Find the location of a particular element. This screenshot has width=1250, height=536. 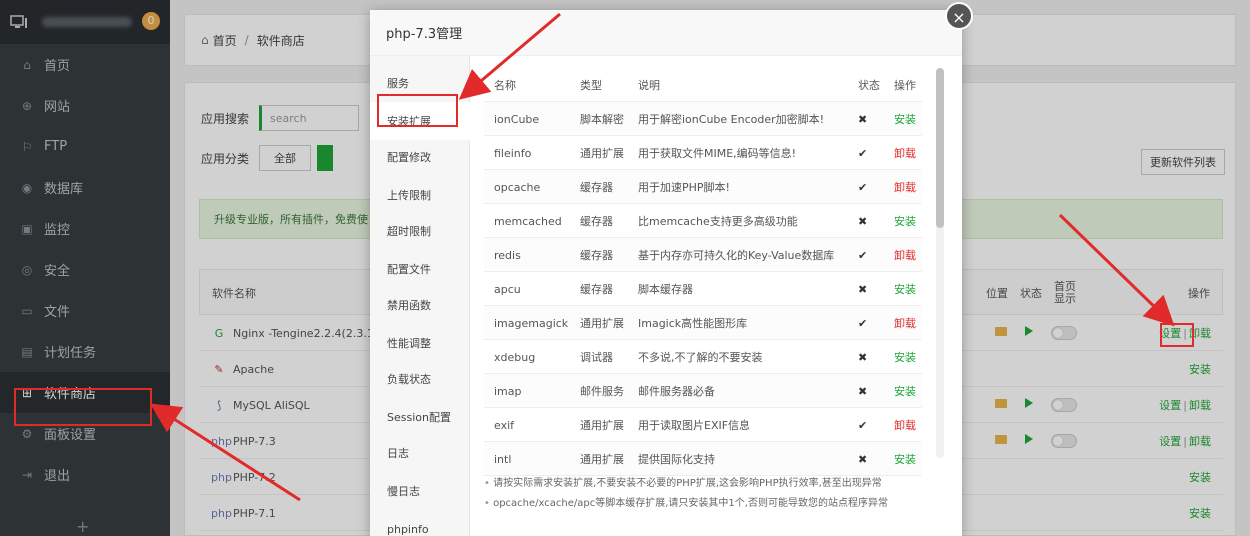

ext-desc: 基于内存亦可持久化的Key-Value数据库 is located at coordinates (736, 255).